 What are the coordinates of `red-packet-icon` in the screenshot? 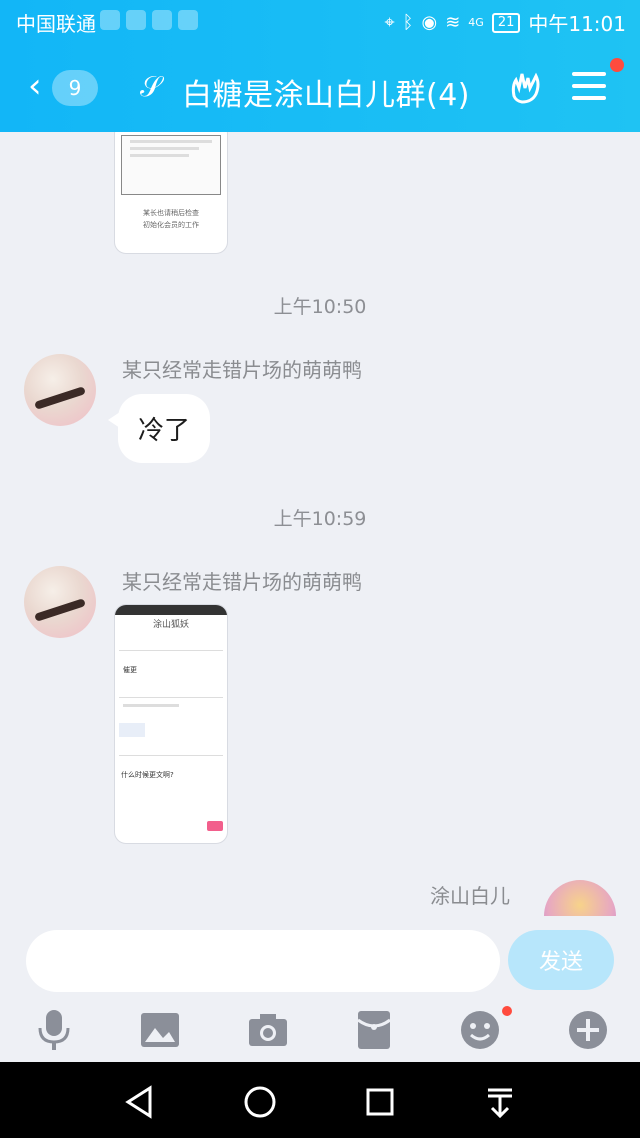 It's located at (374, 1030).